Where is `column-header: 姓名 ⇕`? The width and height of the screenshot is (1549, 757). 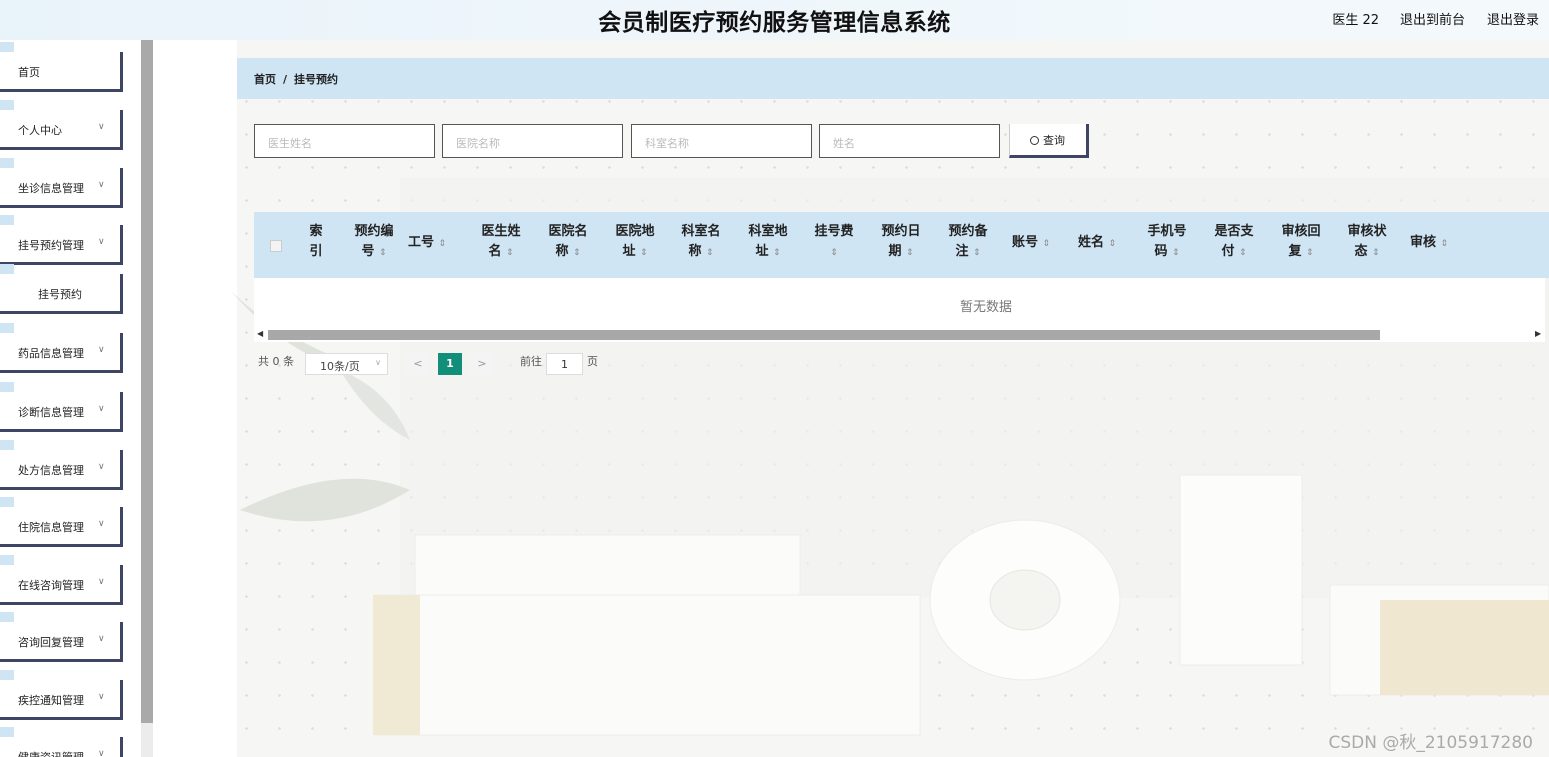
column-header: 姓名 ⇕ is located at coordinates (1097, 243).